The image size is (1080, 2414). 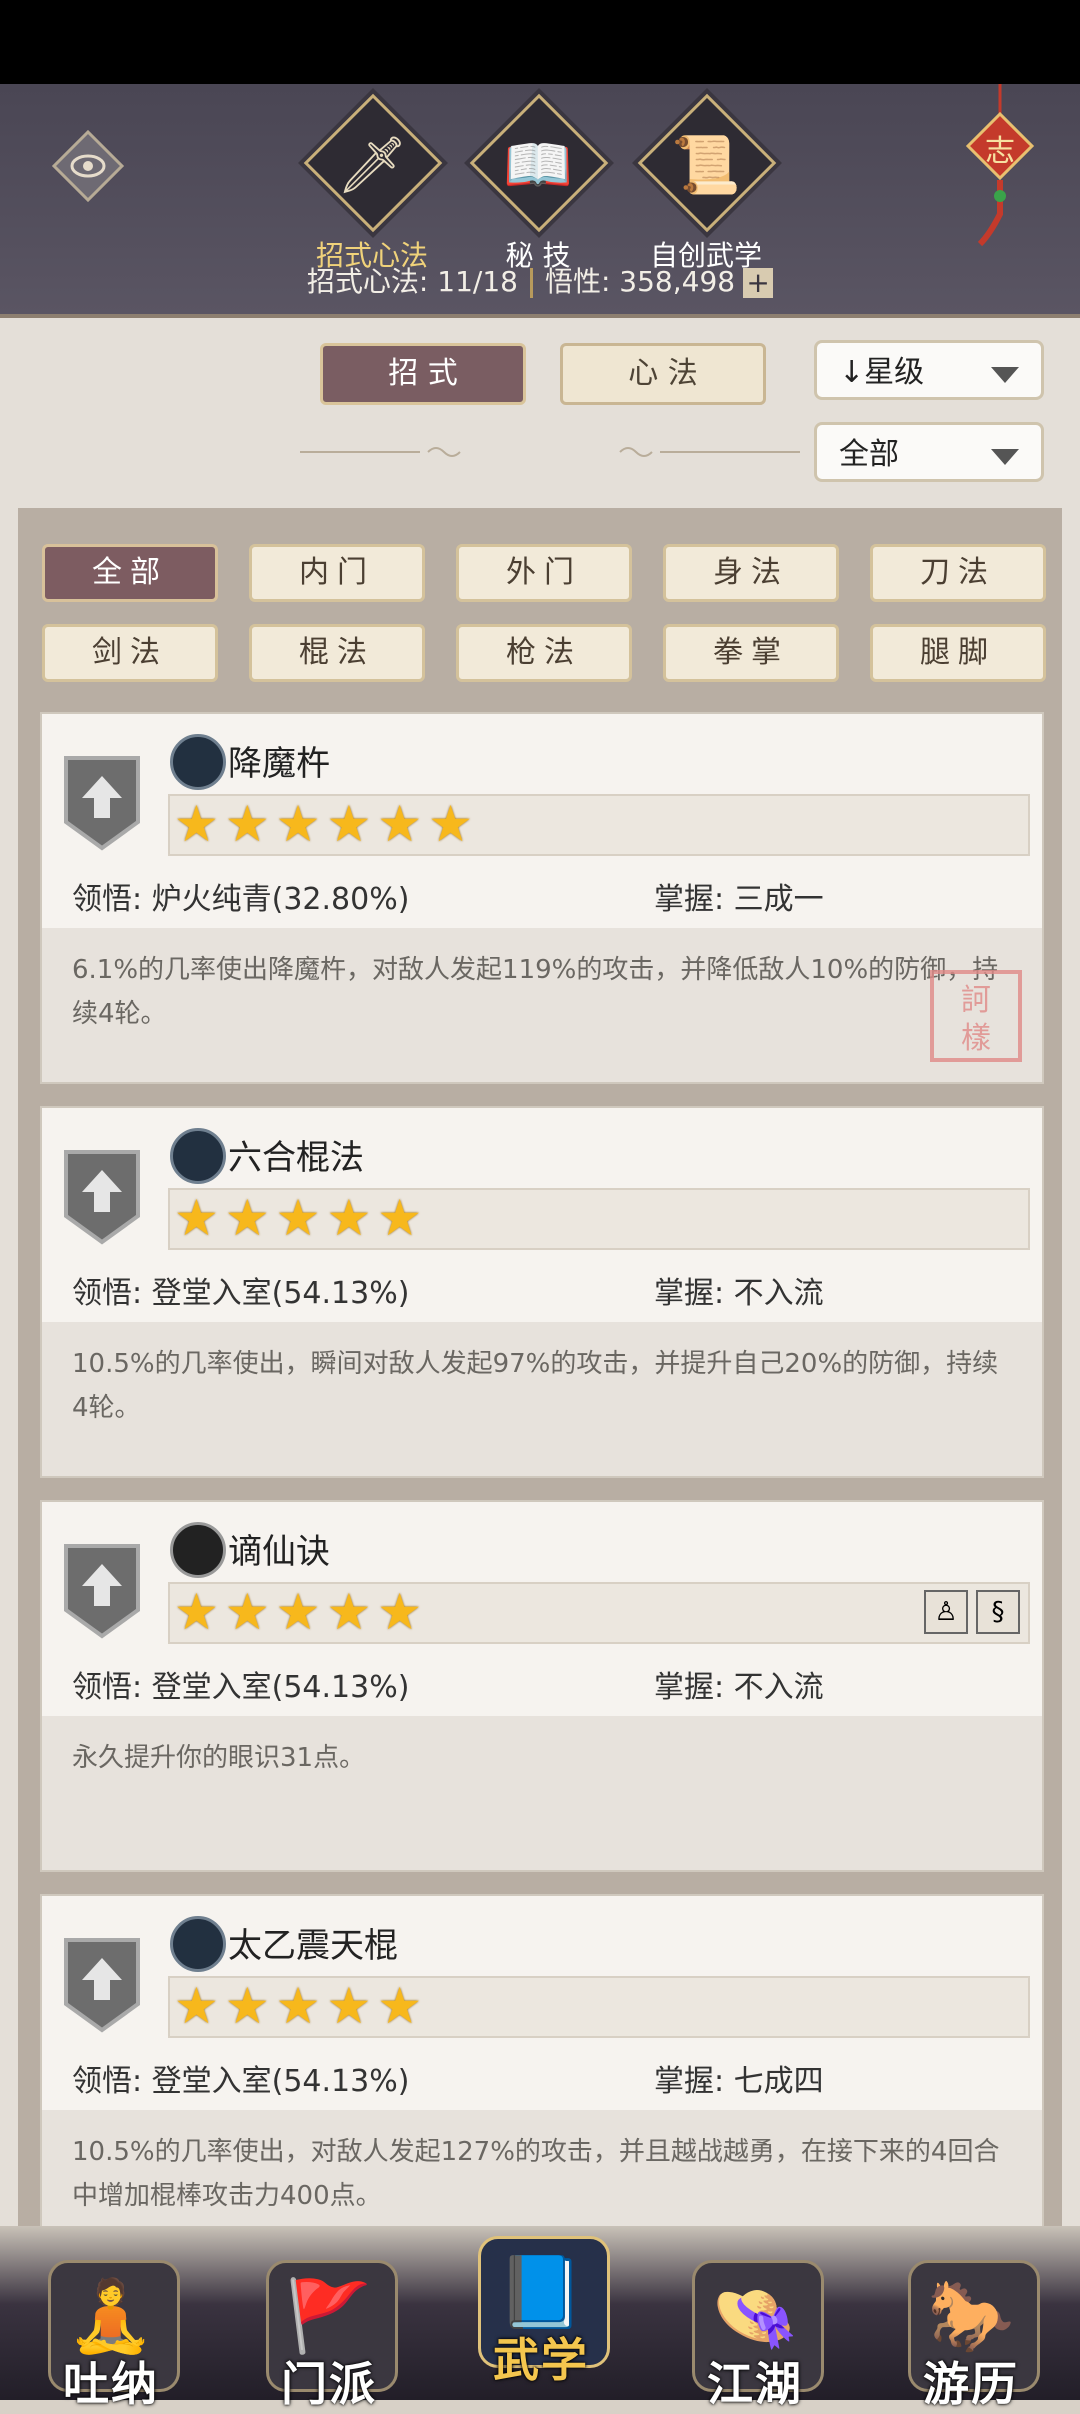 I want to click on add-wisdom-button: +, so click(x=758, y=283).